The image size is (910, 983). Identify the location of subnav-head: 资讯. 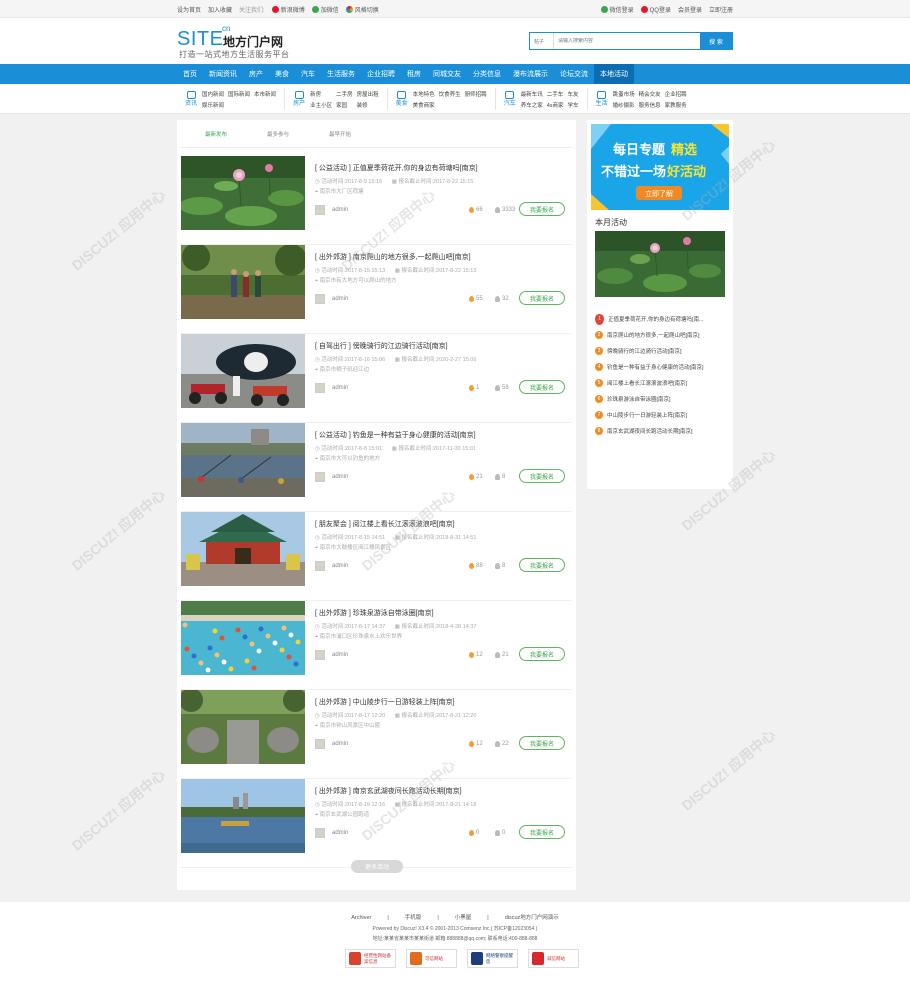
(191, 99).